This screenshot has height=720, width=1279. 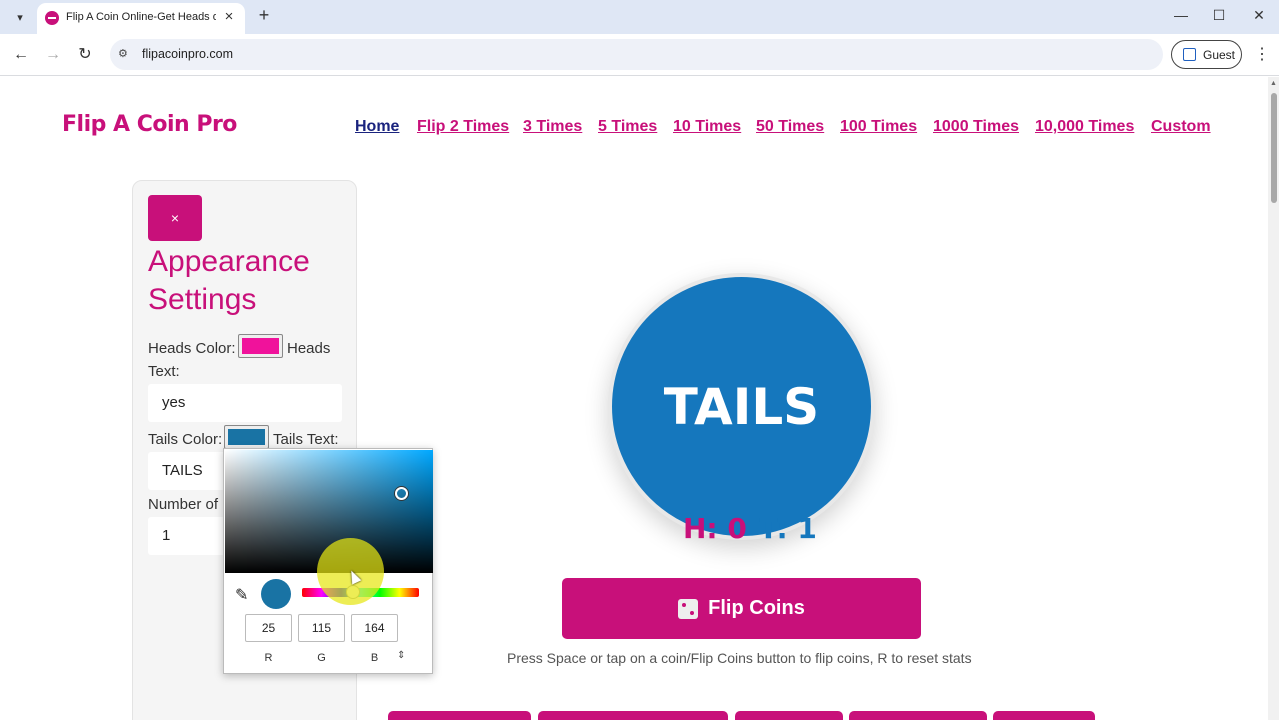 What do you see at coordinates (374, 628) in the screenshot?
I see `blue-input: 164` at bounding box center [374, 628].